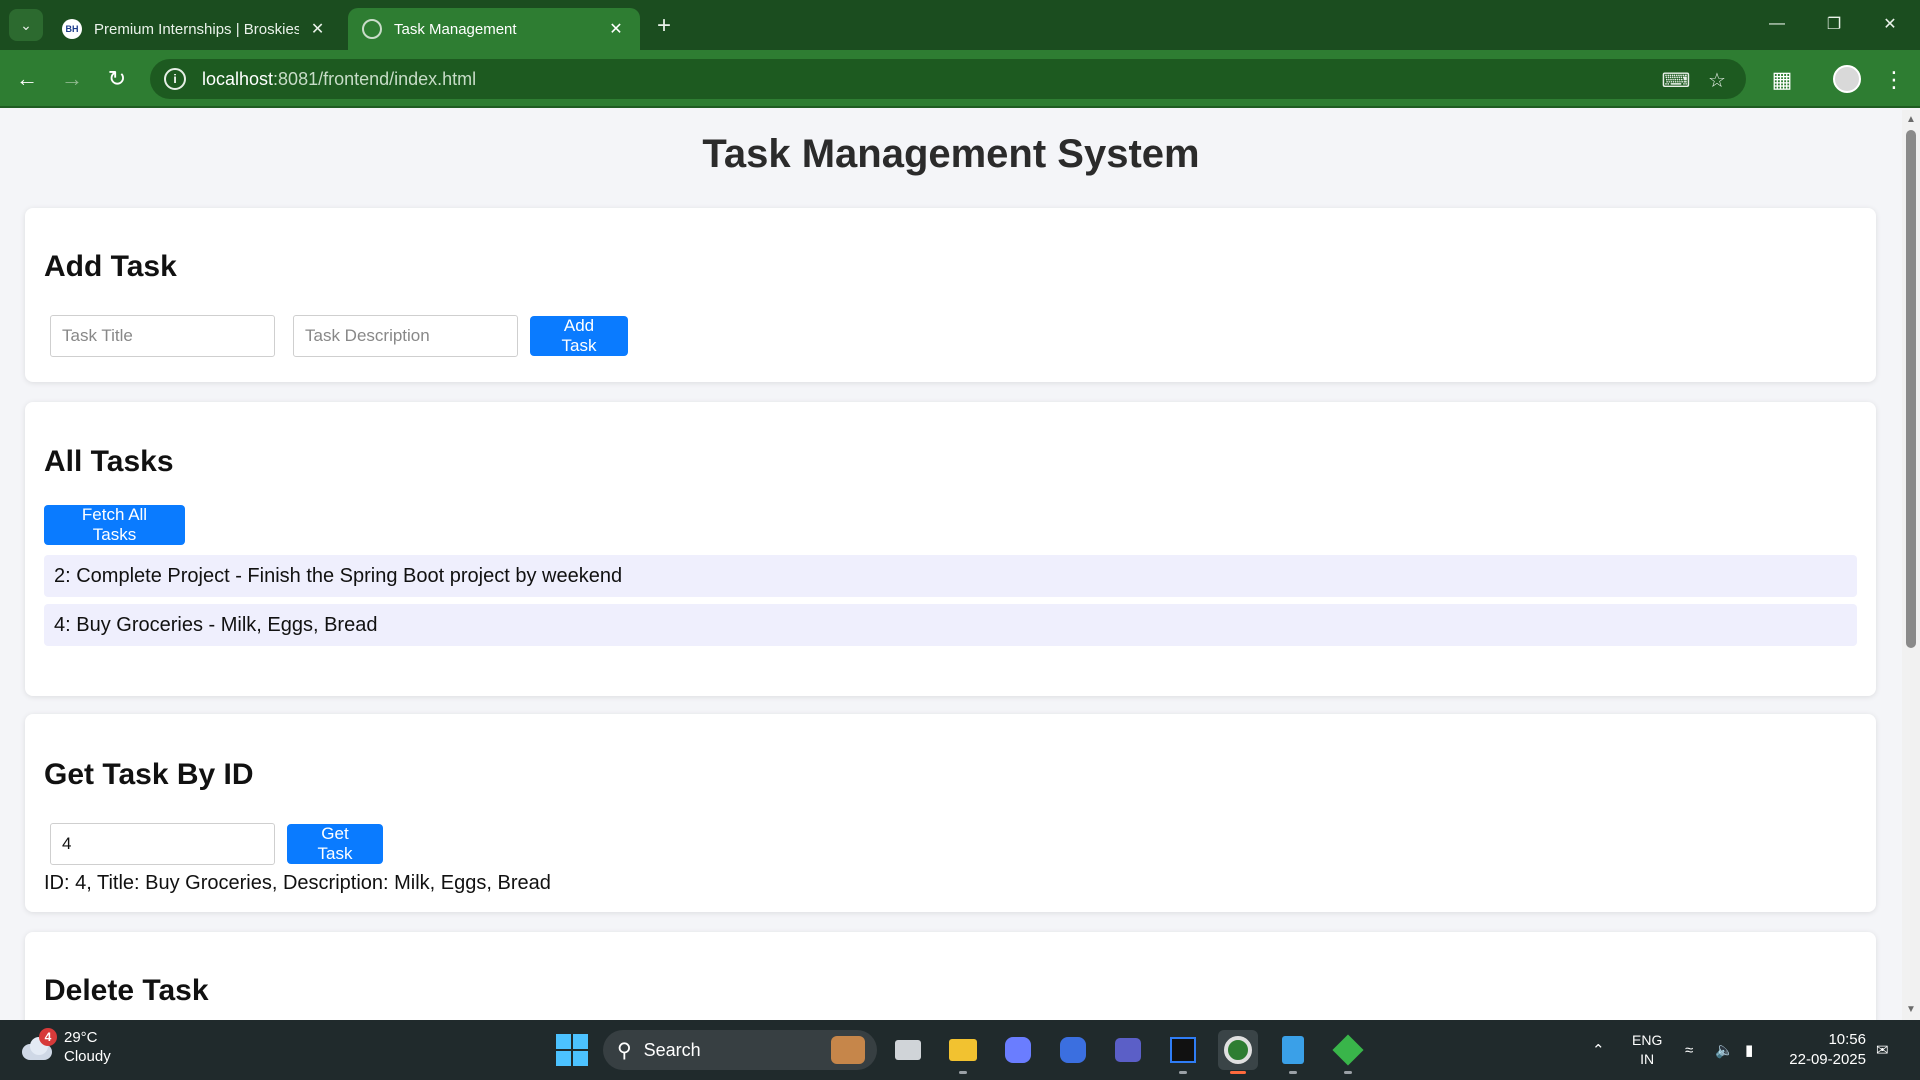 The height and width of the screenshot is (1080, 1920). Describe the element at coordinates (117, 79) in the screenshot. I see `reload-button: ↻` at that location.